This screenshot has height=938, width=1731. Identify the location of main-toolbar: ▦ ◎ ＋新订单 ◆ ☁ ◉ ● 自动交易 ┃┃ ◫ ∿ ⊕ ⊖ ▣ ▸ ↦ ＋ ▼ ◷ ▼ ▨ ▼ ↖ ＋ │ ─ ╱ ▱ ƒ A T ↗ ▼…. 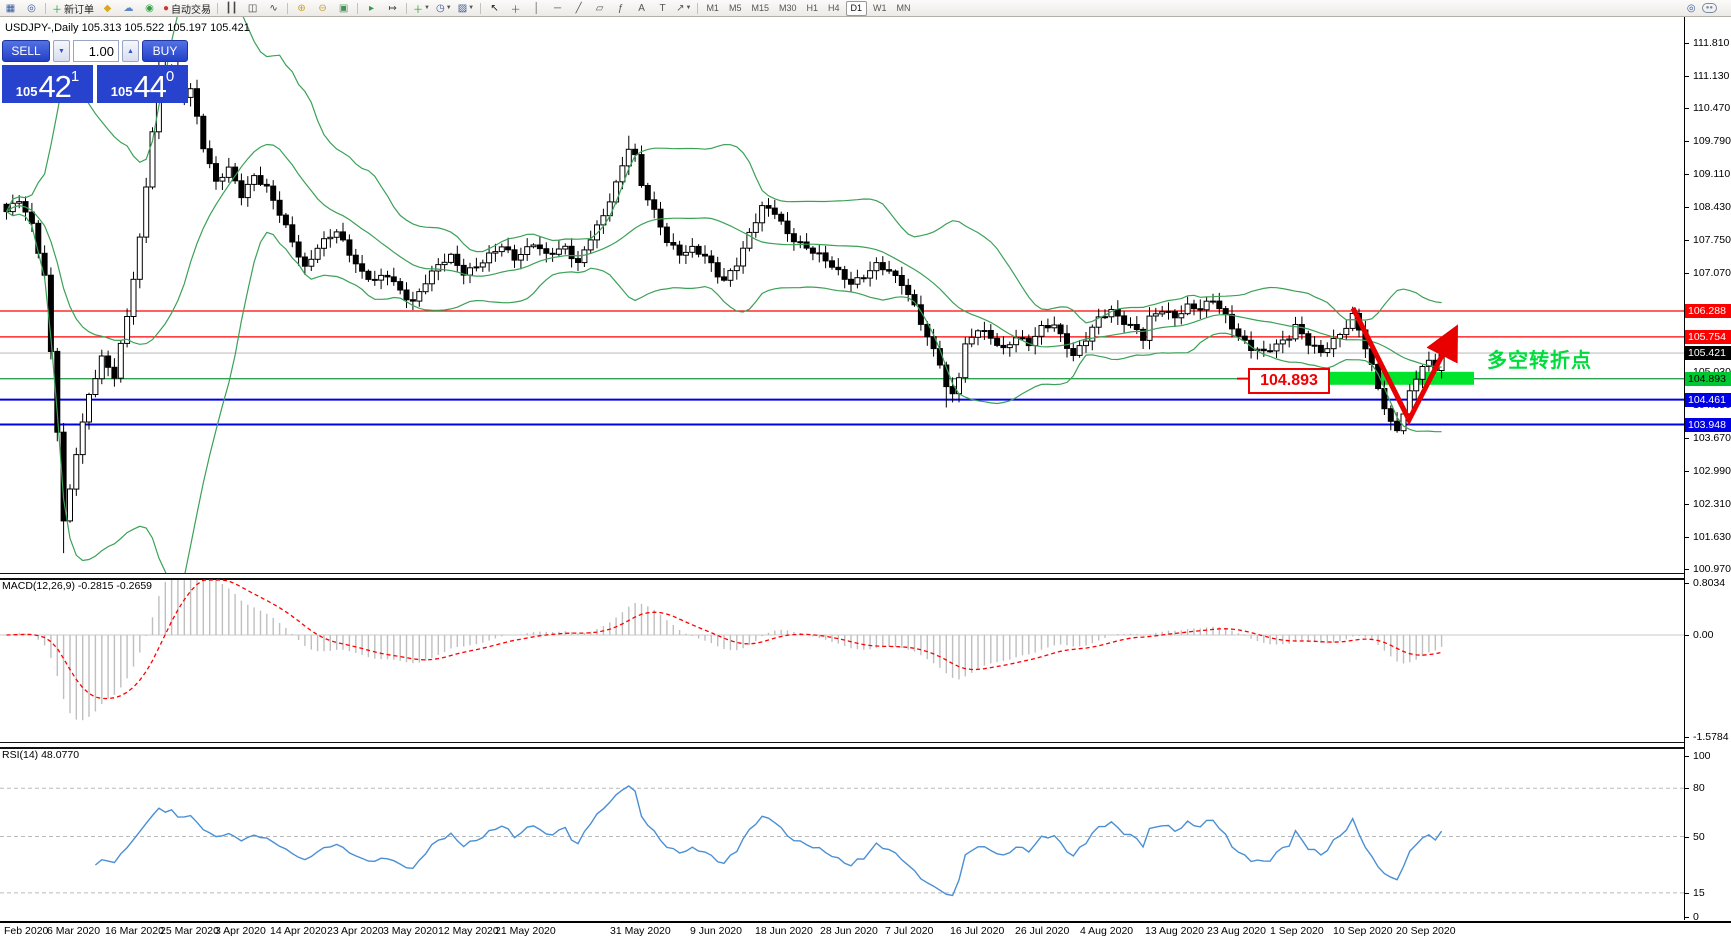
(865, 8).